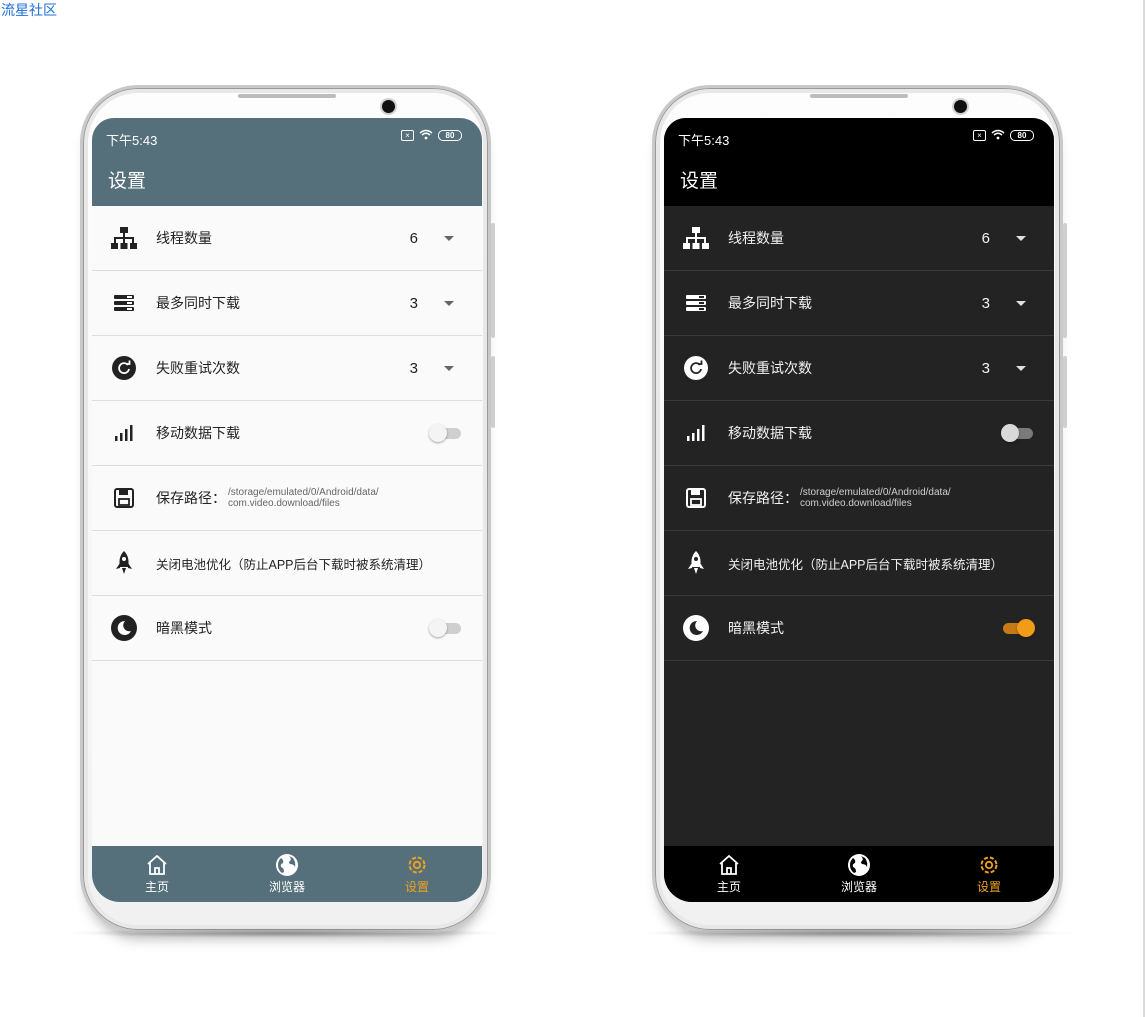 The width and height of the screenshot is (1145, 1017). I want to click on volume-button, so click(493, 280).